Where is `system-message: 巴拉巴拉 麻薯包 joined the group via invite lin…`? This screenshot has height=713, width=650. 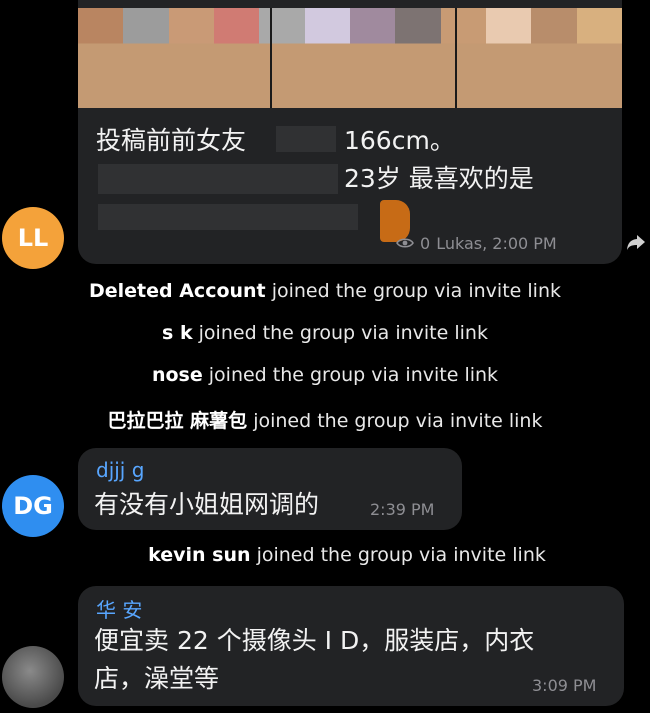
system-message: 巴拉巴拉 麻薯包 joined the group via invite lin… is located at coordinates (325, 419).